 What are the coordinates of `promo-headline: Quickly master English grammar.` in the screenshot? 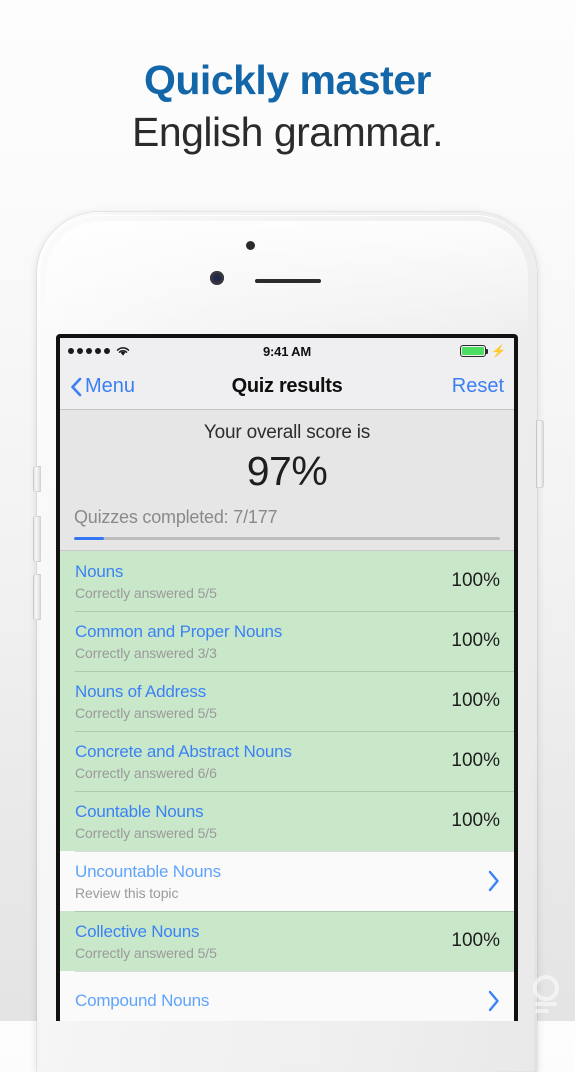 It's located at (287, 107).